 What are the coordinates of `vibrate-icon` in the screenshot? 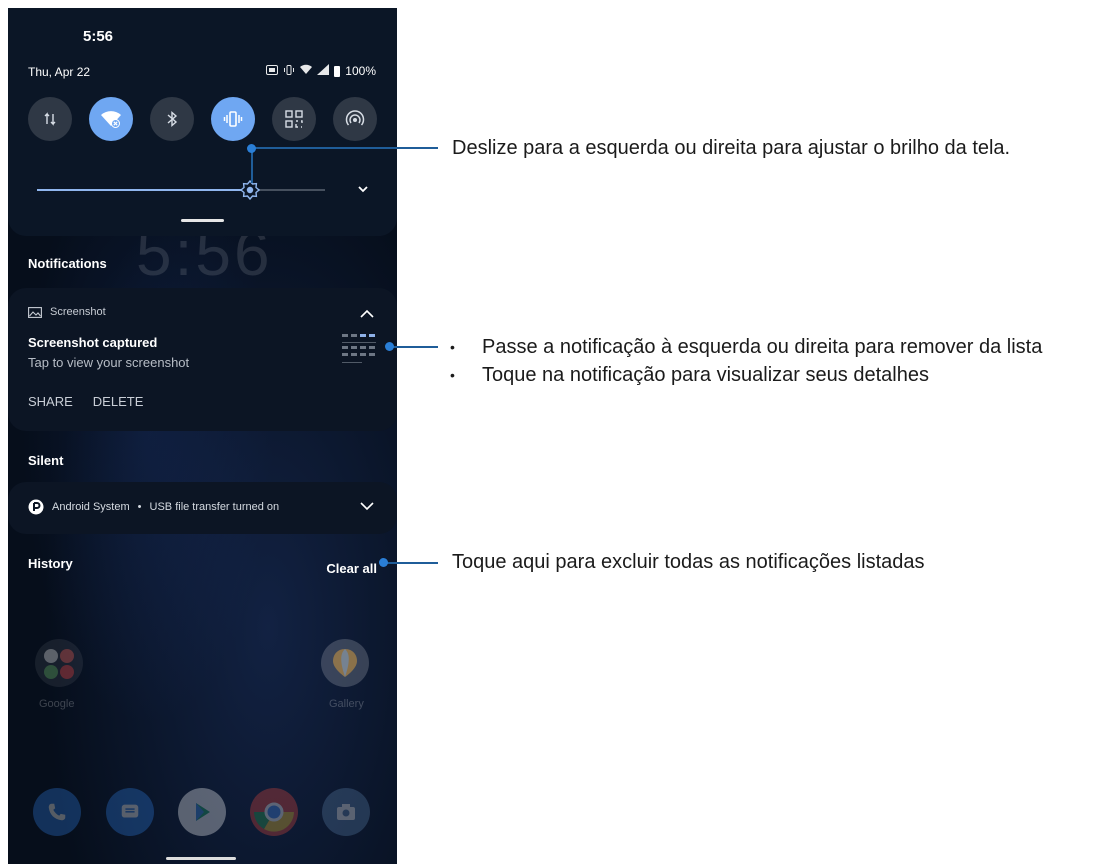 It's located at (233, 119).